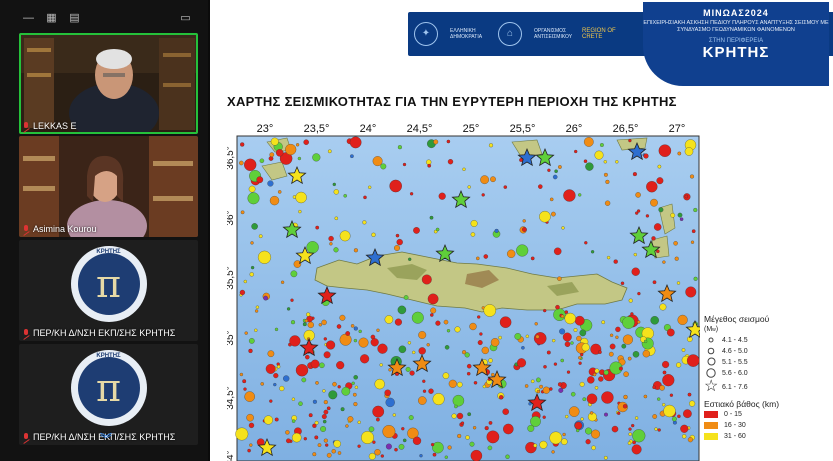  I want to click on list-view-icon: ▤, so click(74, 18).